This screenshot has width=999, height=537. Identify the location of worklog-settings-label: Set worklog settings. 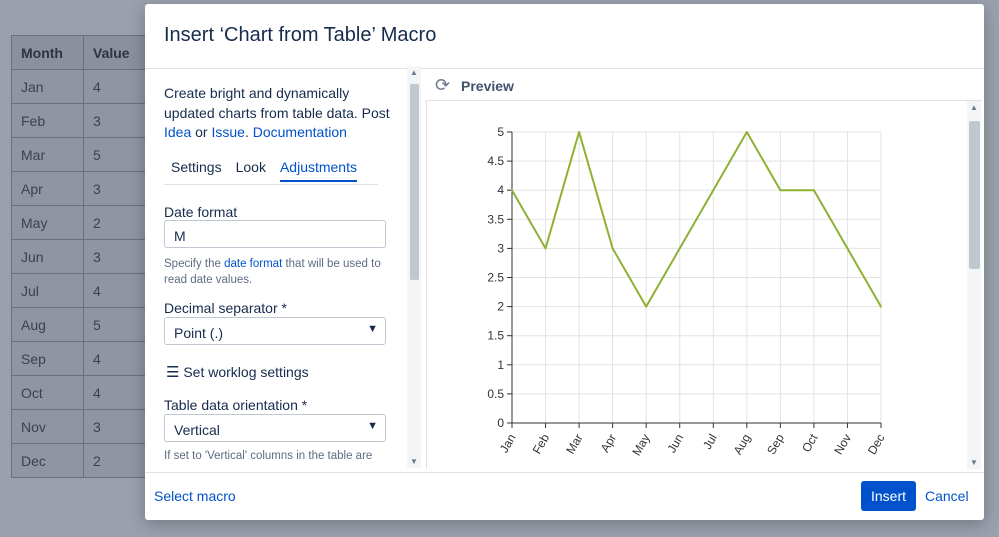
(246, 372).